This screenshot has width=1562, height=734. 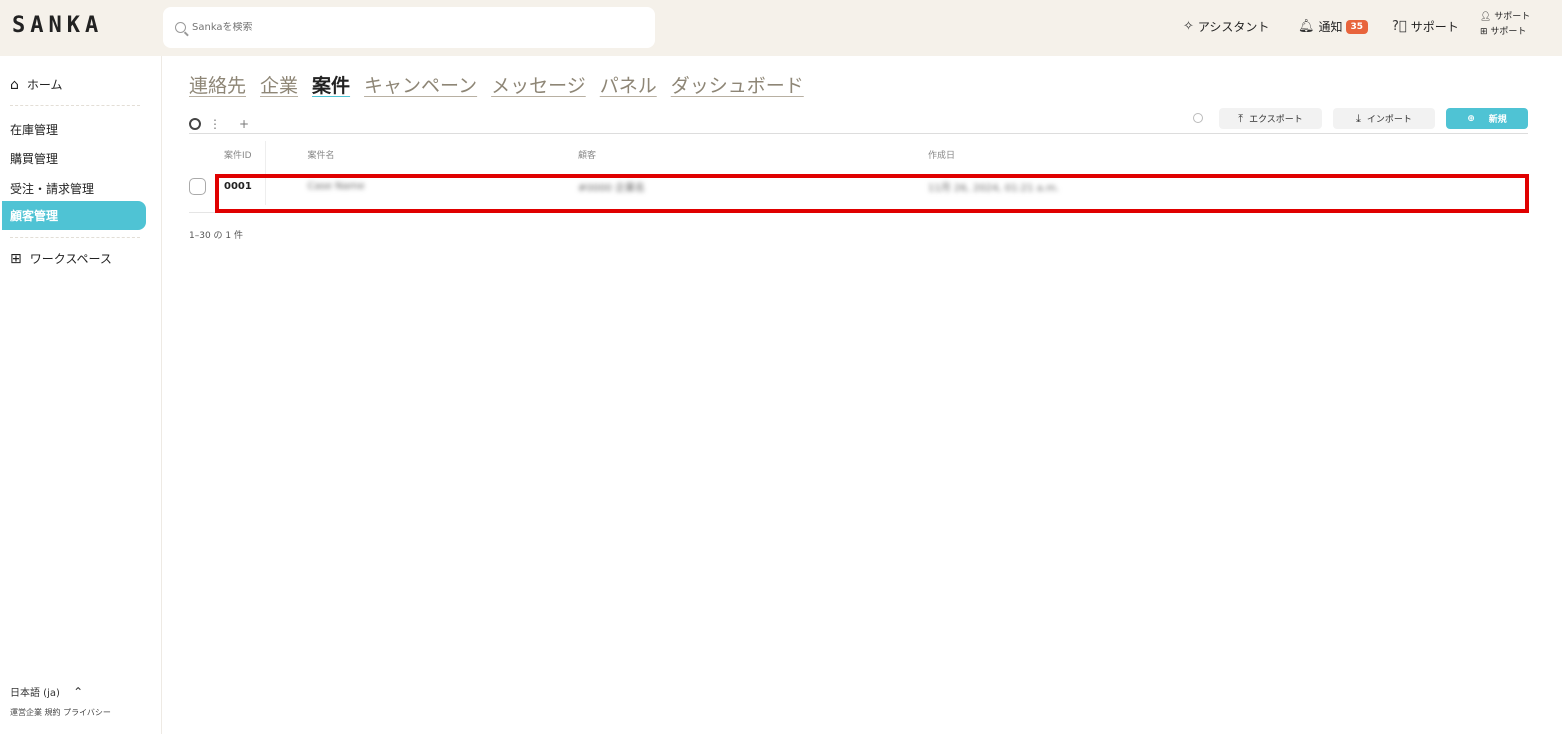 I want to click on object-tabs: 連絡先 企業 案件 キャンペーン メッセージ パネル ダッシュボード, so click(x=503, y=84).